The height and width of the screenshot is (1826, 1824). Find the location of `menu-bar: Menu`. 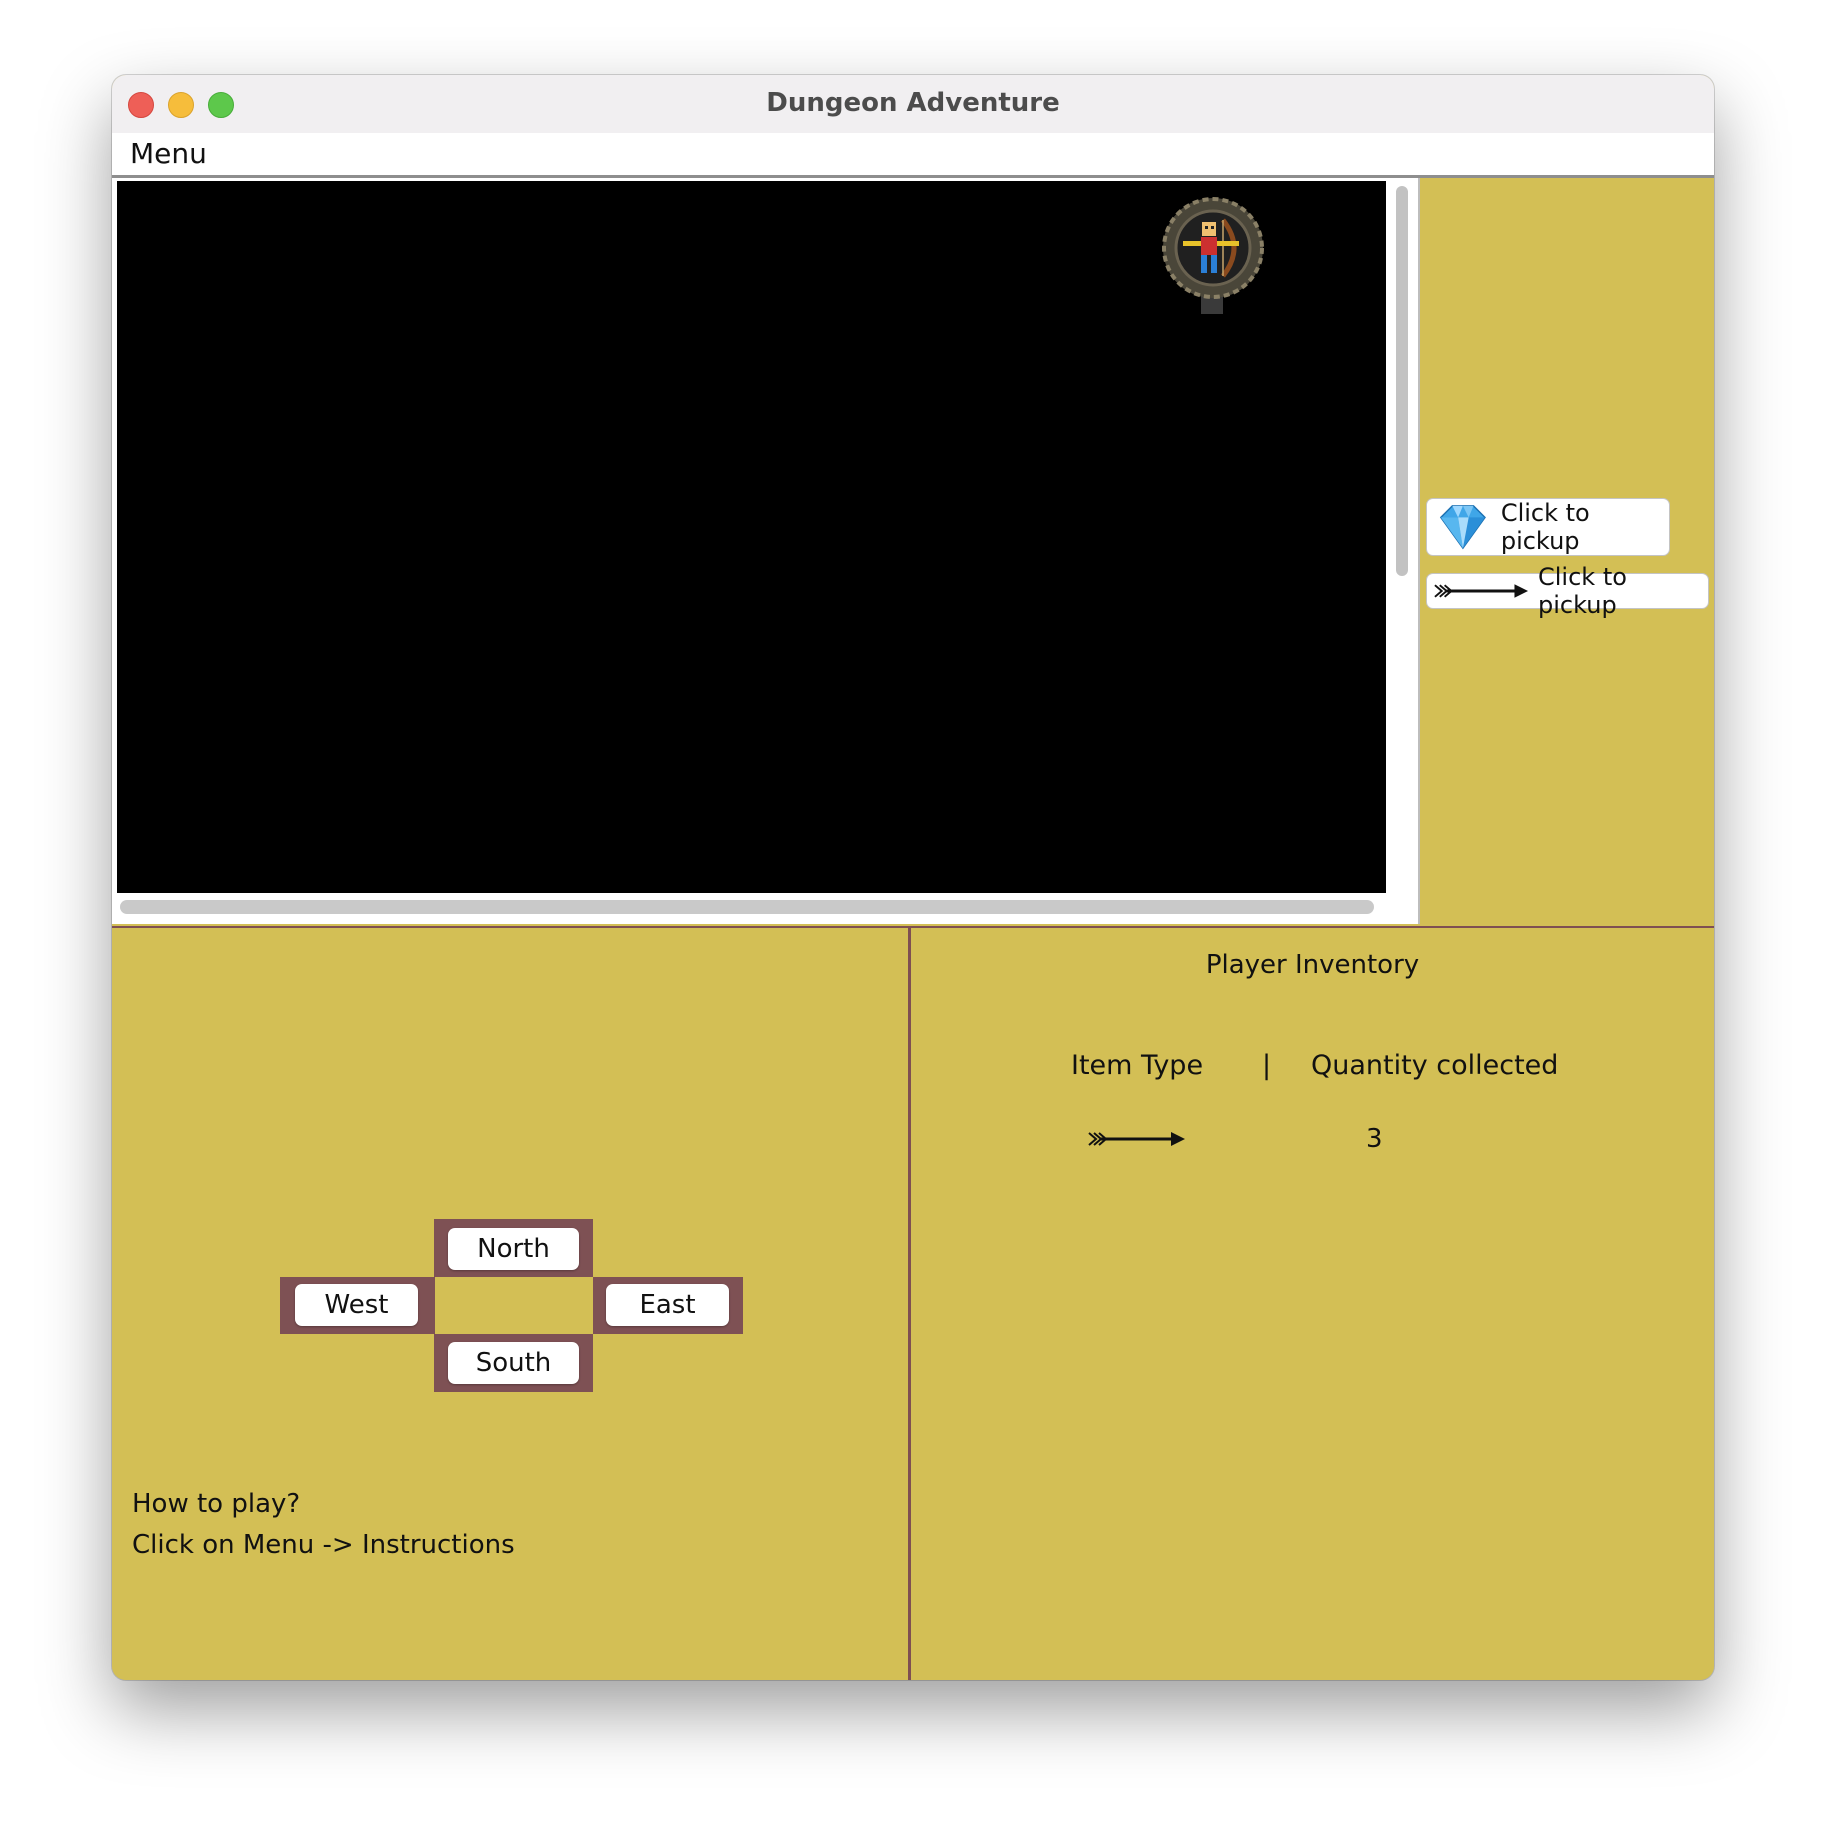

menu-bar: Menu is located at coordinates (913, 155).